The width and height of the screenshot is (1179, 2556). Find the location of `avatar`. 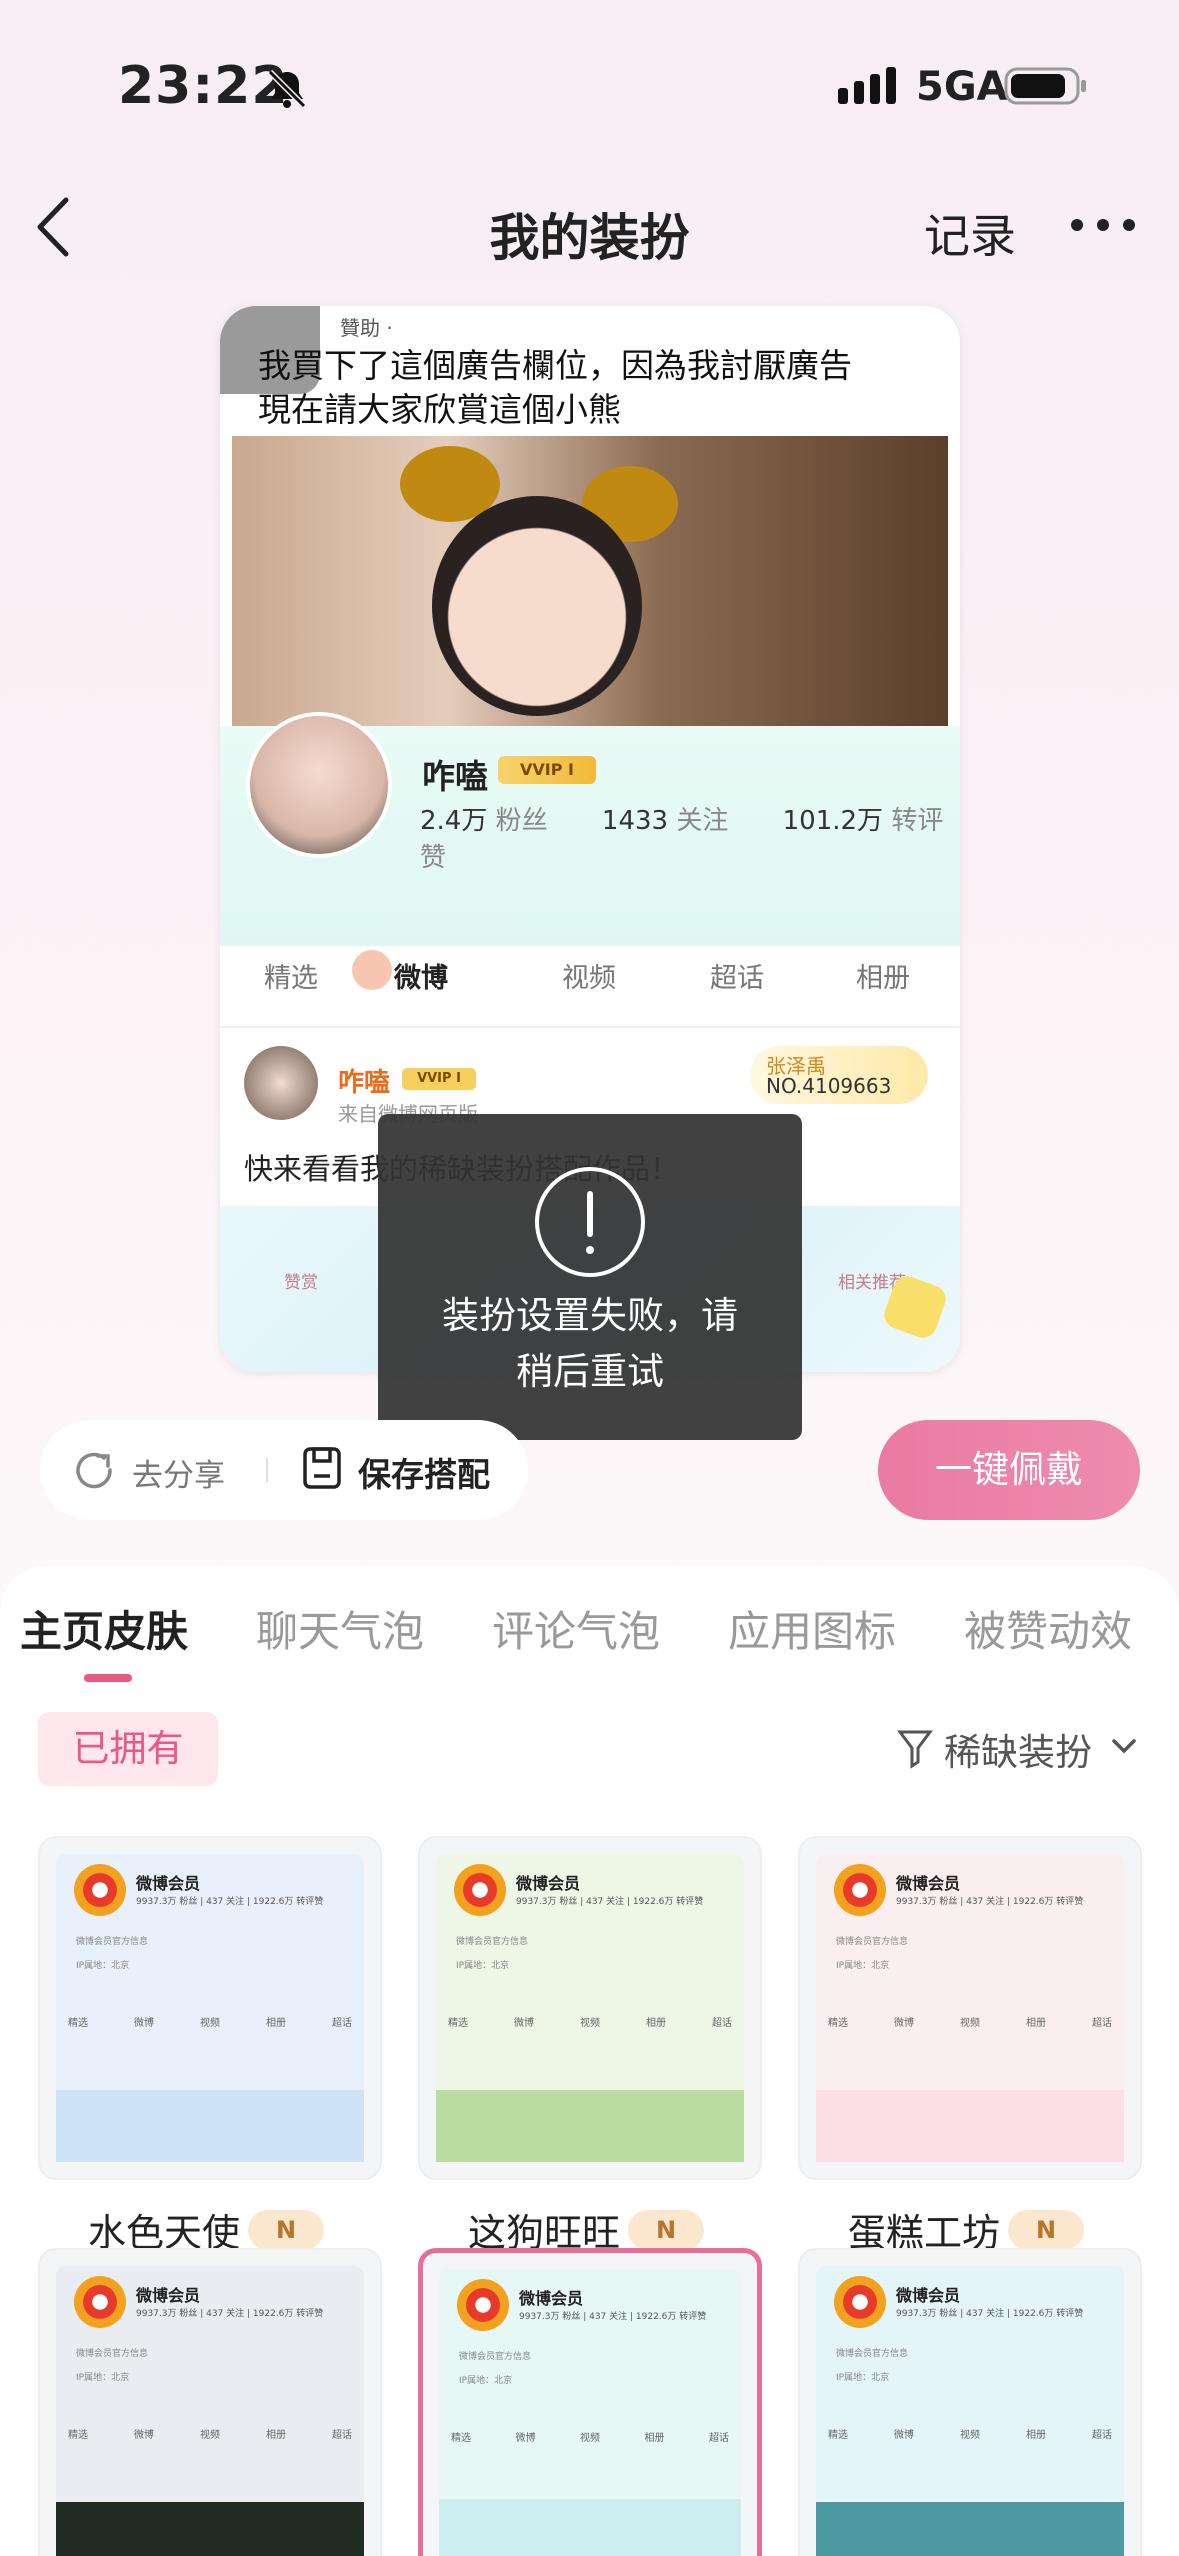

avatar is located at coordinates (319, 785).